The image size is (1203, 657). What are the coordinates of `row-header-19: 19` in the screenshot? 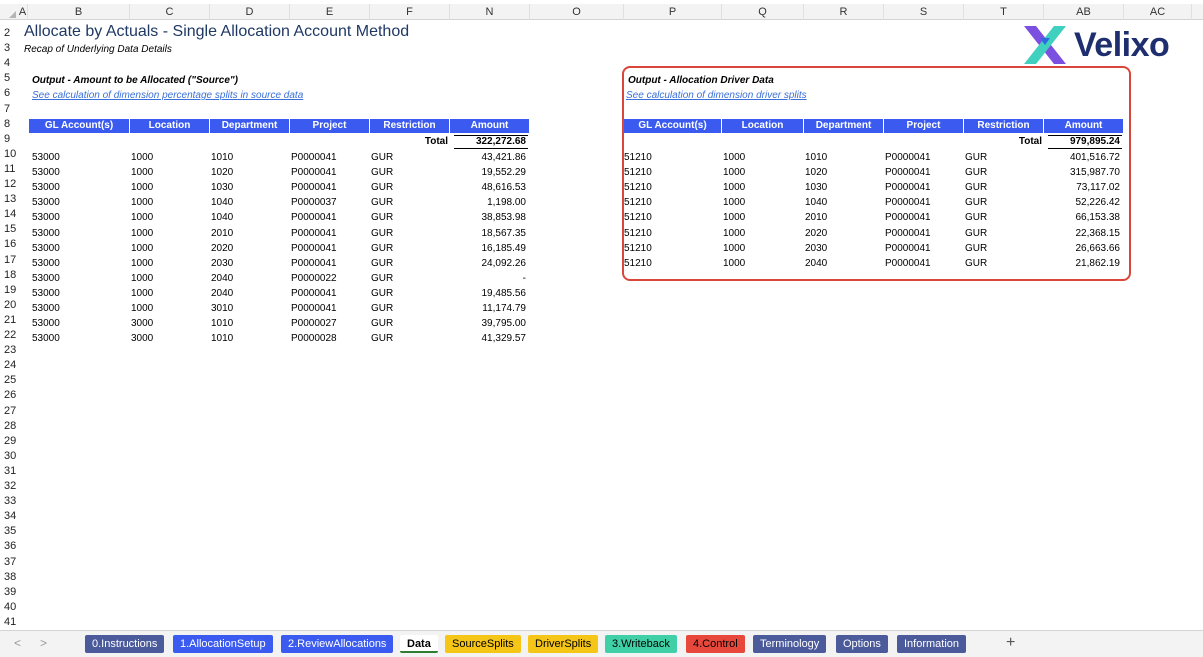 It's located at (10, 290).